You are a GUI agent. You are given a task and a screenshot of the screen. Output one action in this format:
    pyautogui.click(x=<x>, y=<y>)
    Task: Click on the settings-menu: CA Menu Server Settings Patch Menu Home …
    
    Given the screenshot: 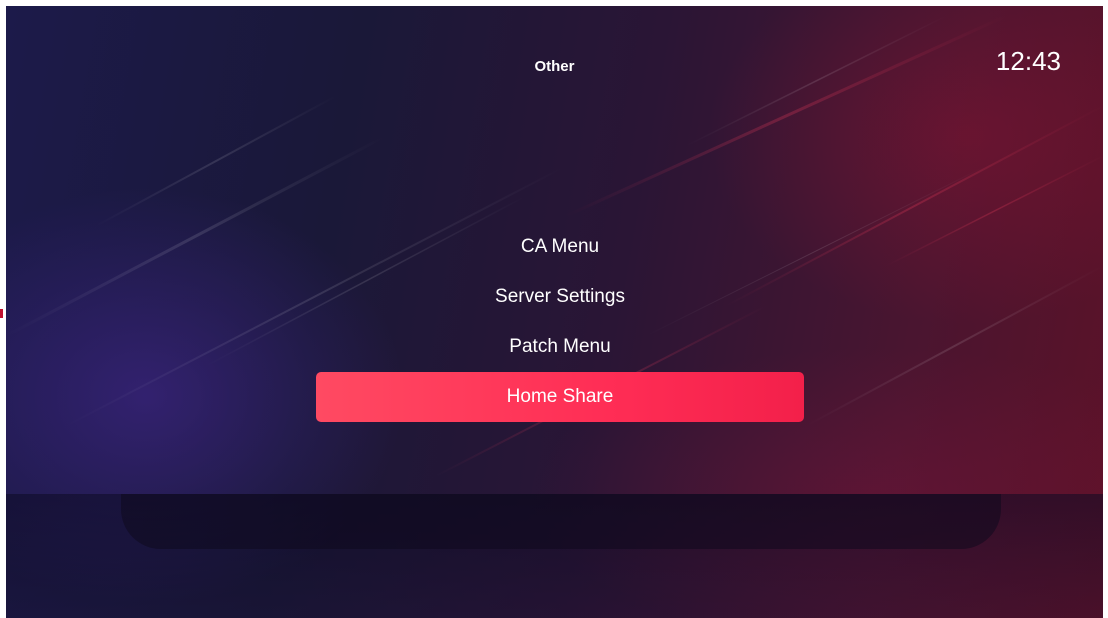 What is the action you would take?
    pyautogui.click(x=560, y=322)
    